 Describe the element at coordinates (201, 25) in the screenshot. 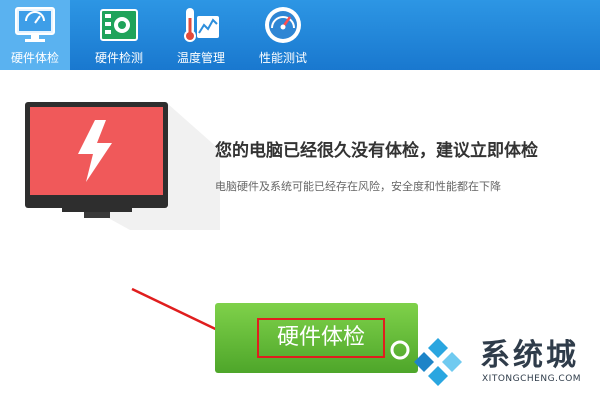

I see `thermometer-chart-icon` at that location.